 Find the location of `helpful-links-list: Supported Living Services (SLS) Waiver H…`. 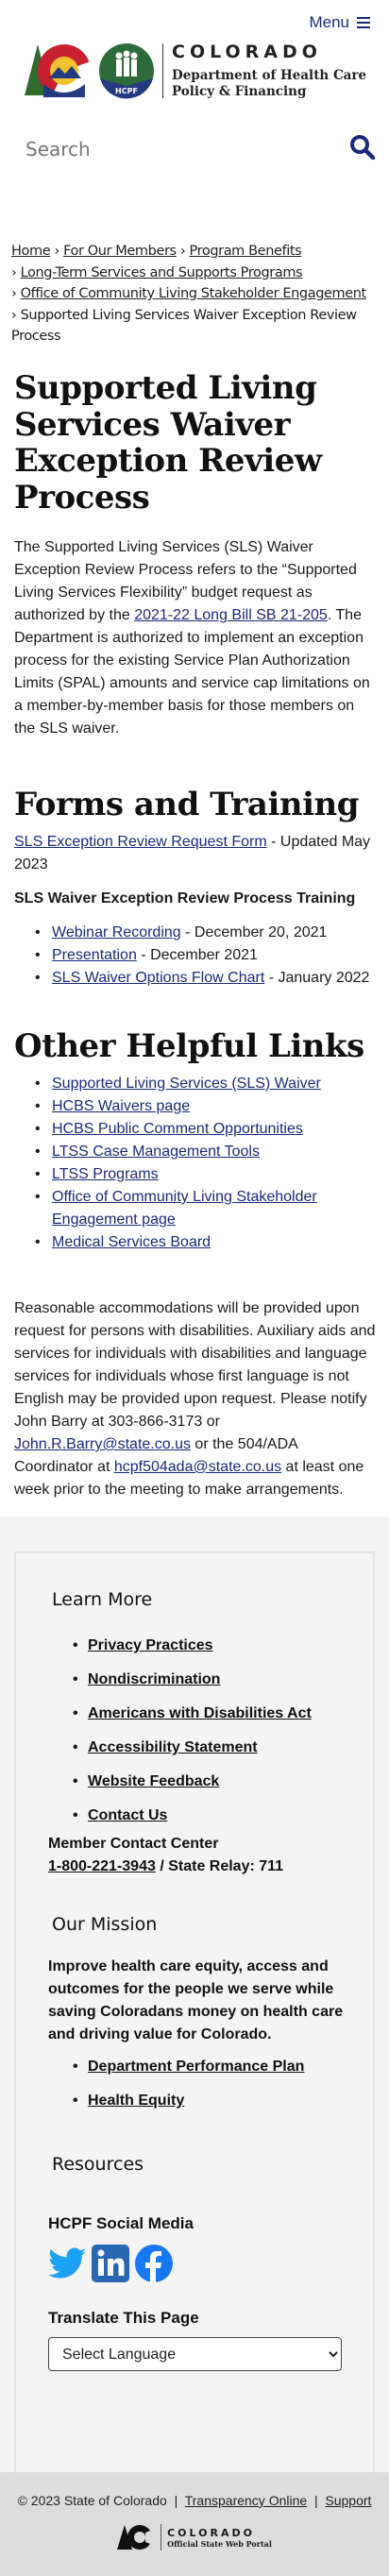

helpful-links-list: Supported Living Services (SLS) Waiver H… is located at coordinates (196, 1163).